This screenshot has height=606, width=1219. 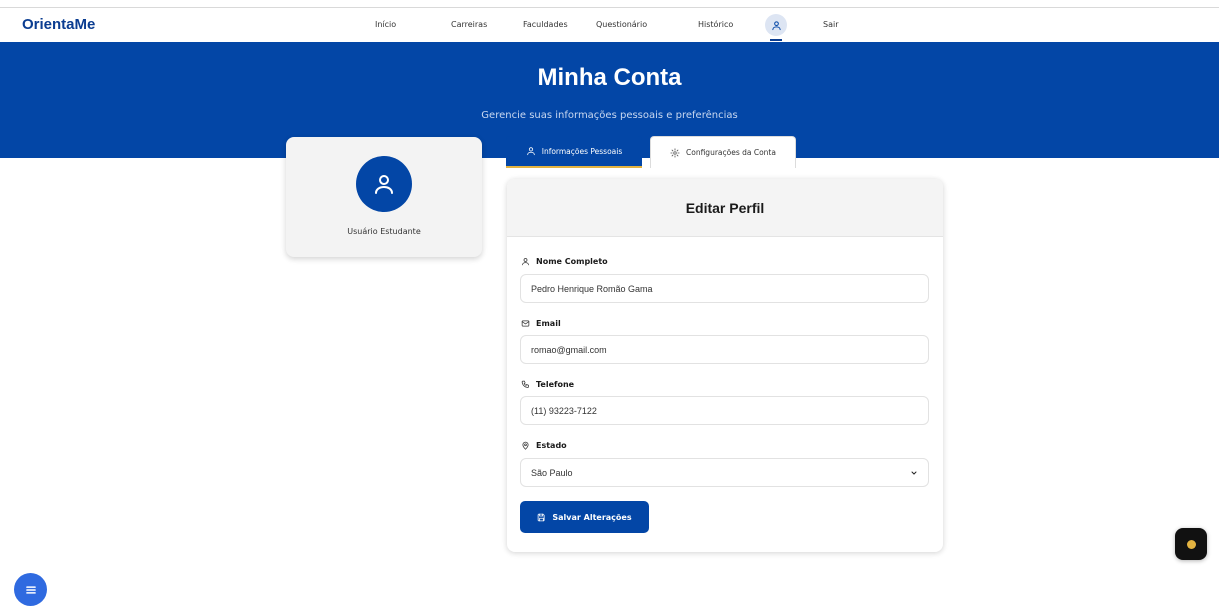 What do you see at coordinates (914, 473) in the screenshot?
I see `chevron-down-icon` at bounding box center [914, 473].